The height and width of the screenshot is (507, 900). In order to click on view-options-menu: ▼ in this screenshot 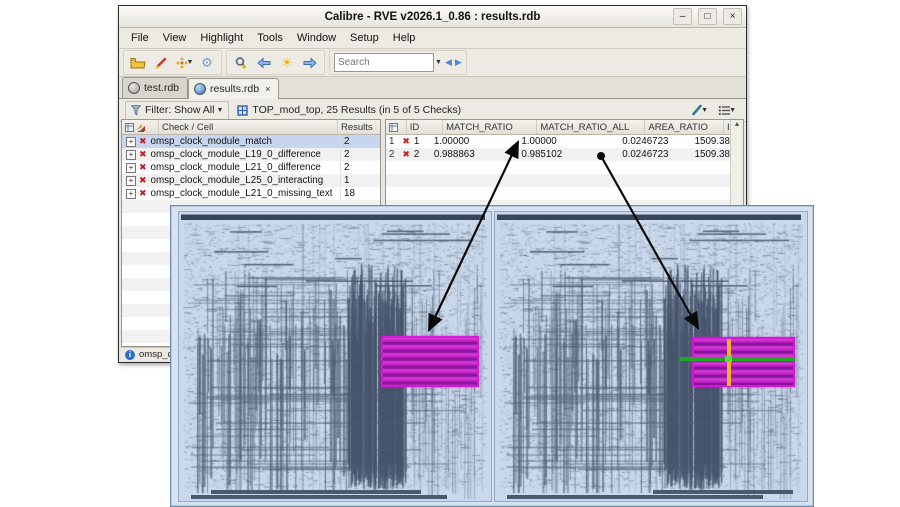, I will do `click(727, 110)`.